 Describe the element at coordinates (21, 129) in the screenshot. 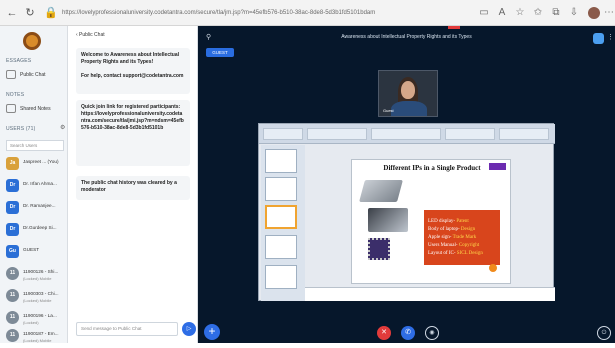

I see `users-heading: USERS (71)` at that location.